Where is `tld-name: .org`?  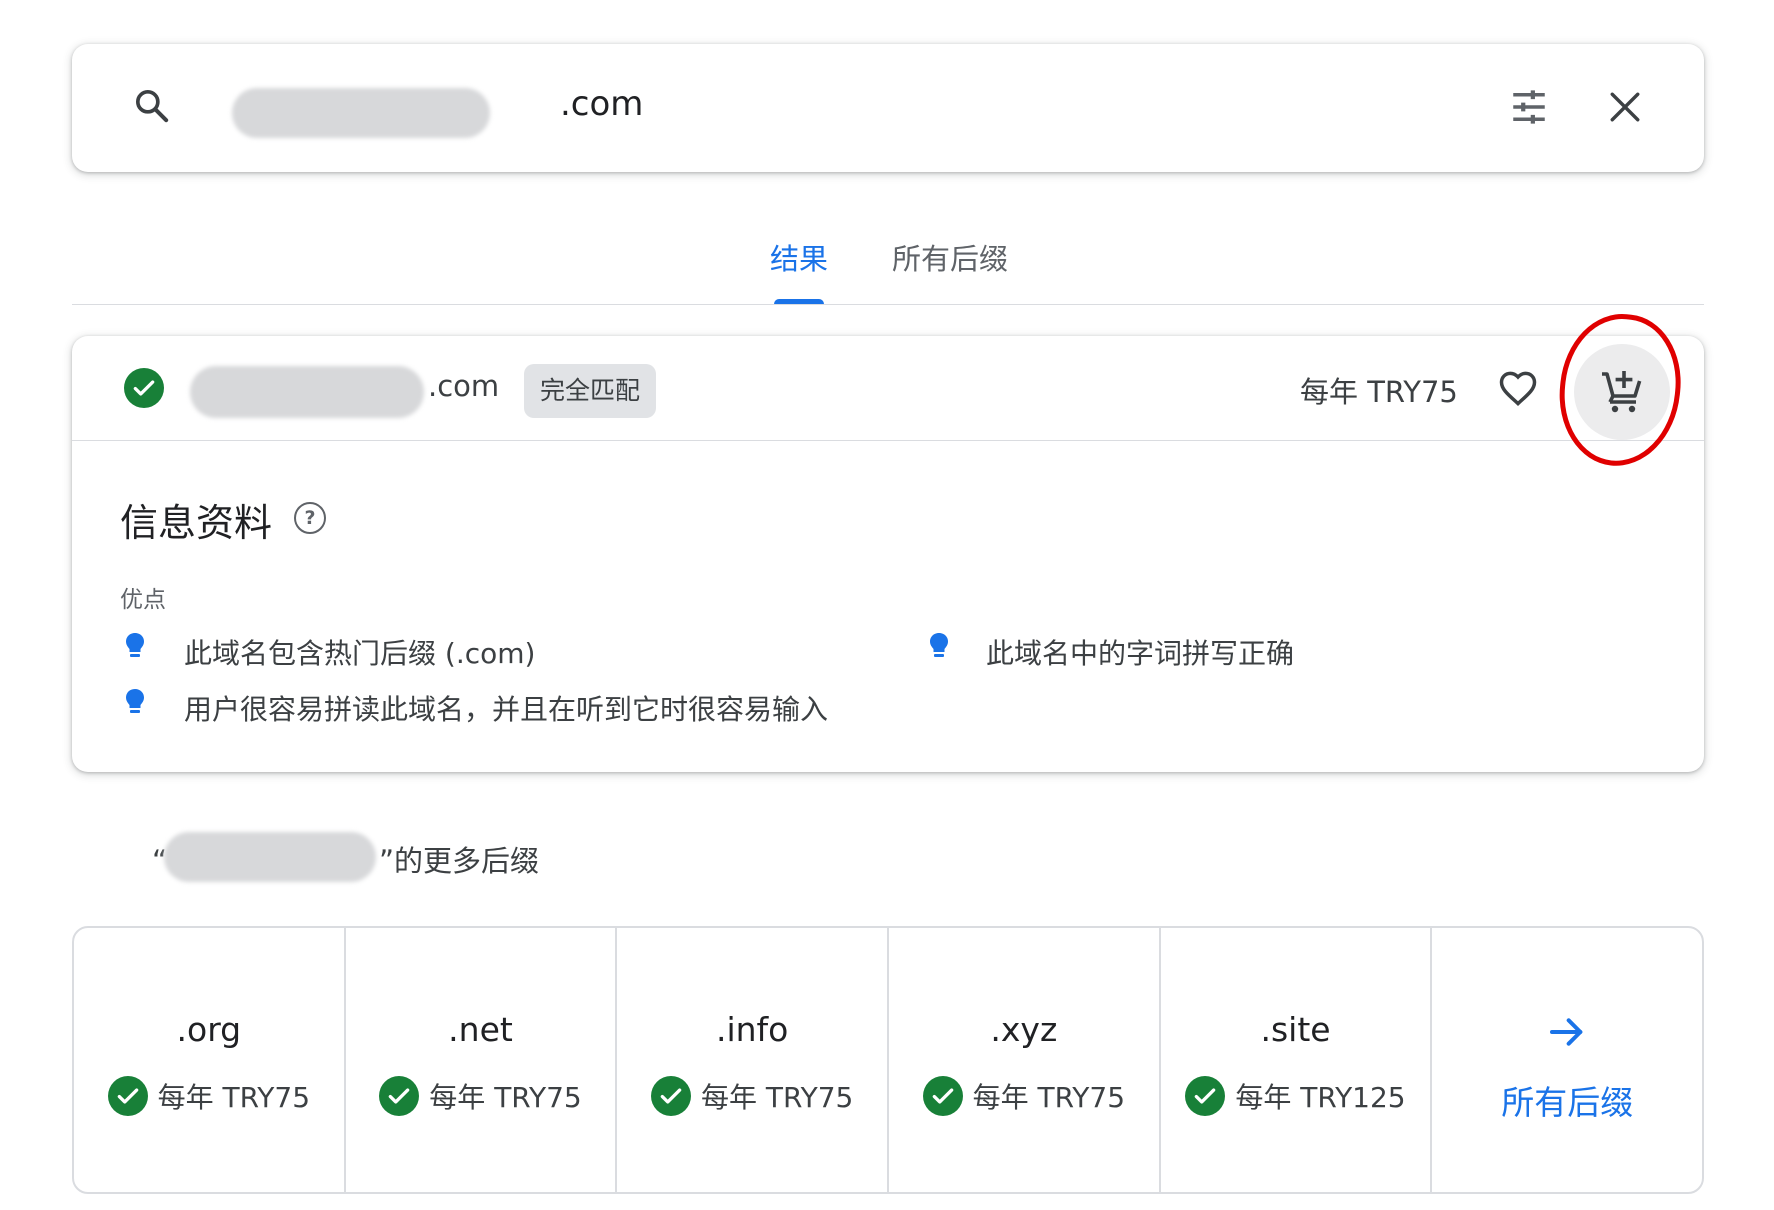 tld-name: .org is located at coordinates (209, 1029).